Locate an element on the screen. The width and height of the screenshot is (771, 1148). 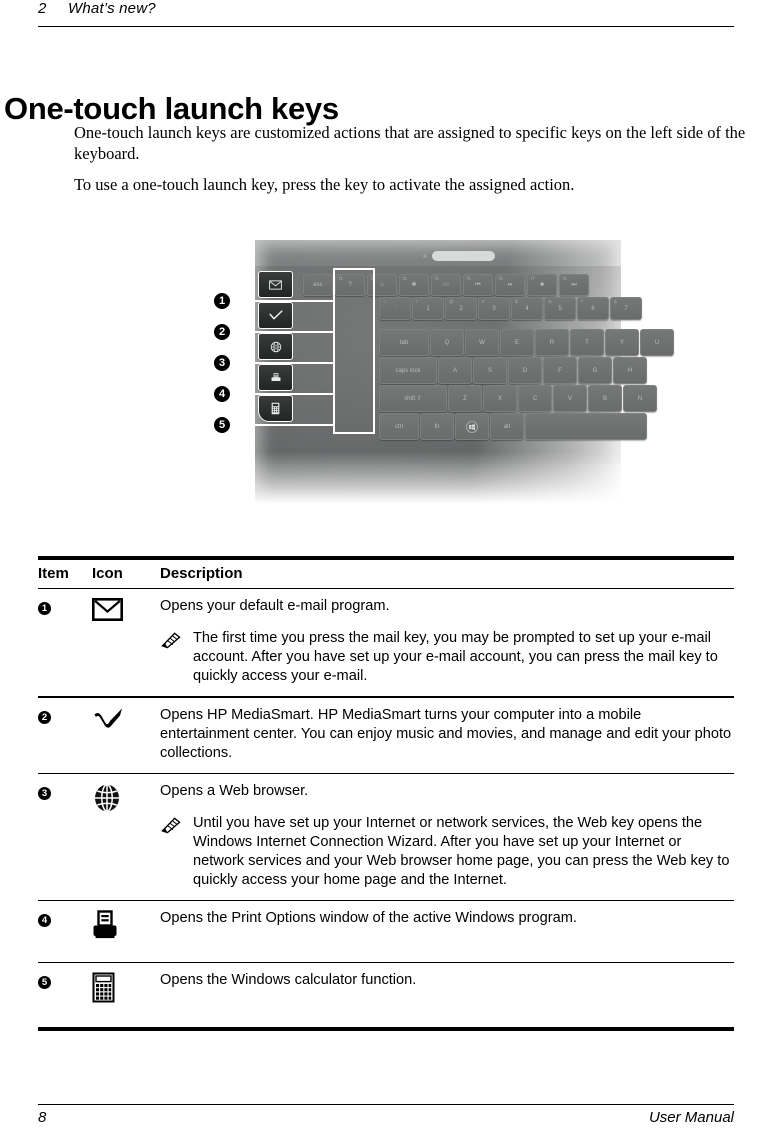
row-item-number: 3 is located at coordinates (65, 791).